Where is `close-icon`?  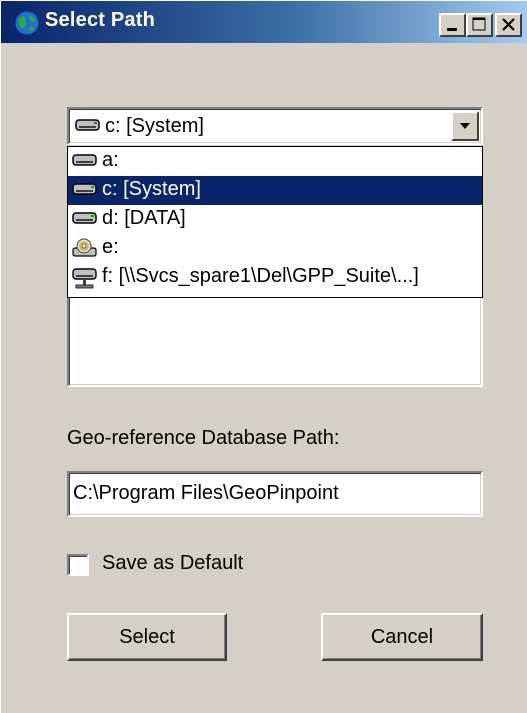 close-icon is located at coordinates (508, 24).